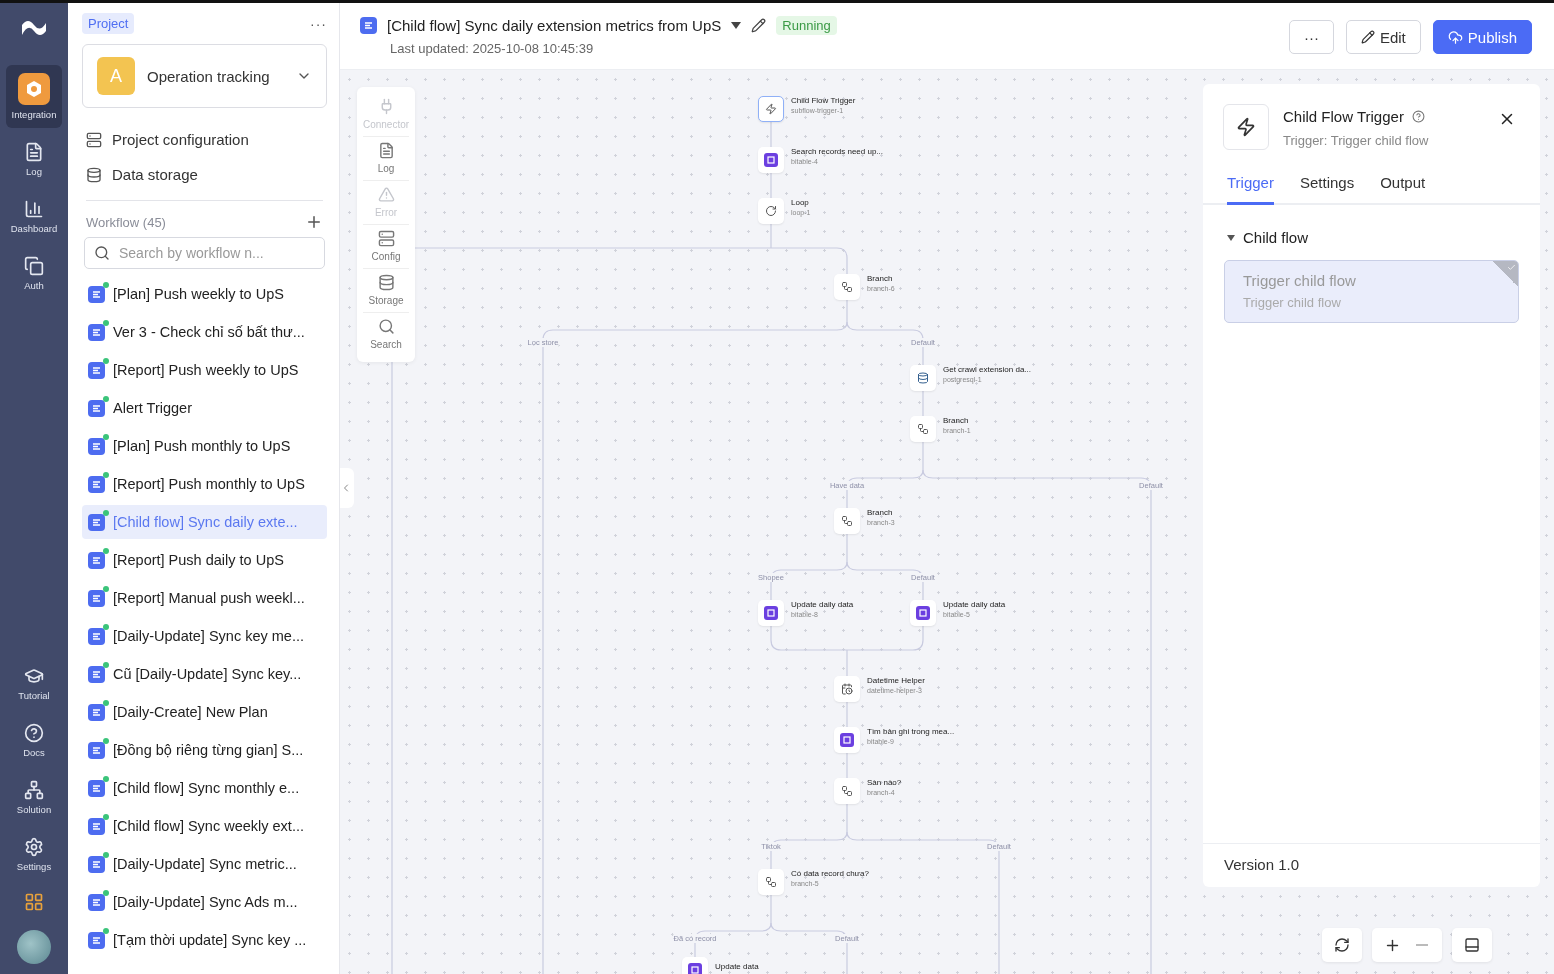 The width and height of the screenshot is (1554, 974). I want to click on flow-node: Update data, so click(720, 965).